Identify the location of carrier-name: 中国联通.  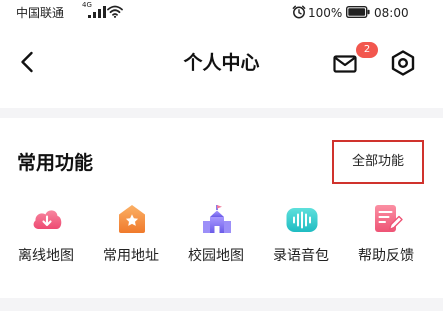
(40, 13).